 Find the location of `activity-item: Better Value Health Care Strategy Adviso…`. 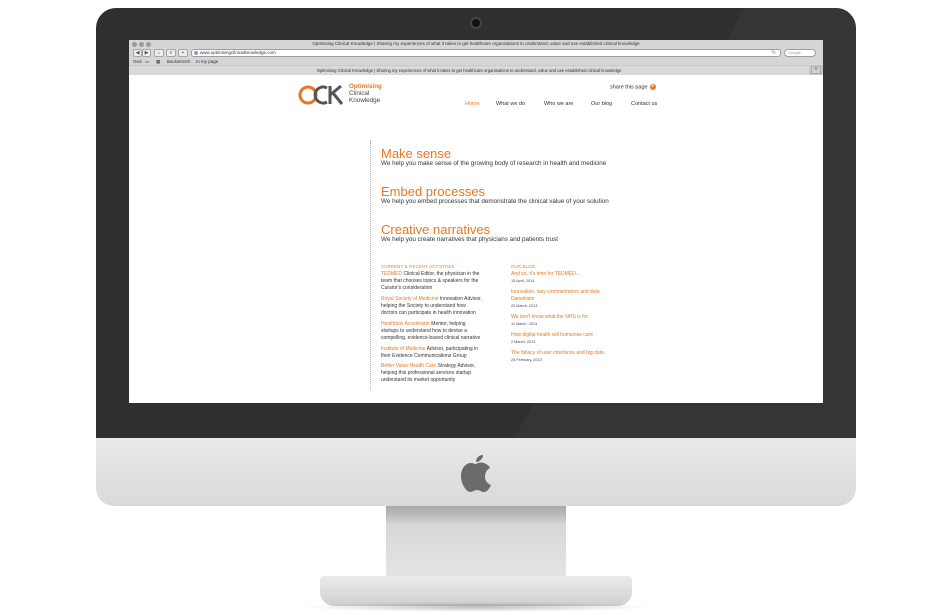

activity-item: Better Value Health Care Strategy Adviso… is located at coordinates (440, 373).